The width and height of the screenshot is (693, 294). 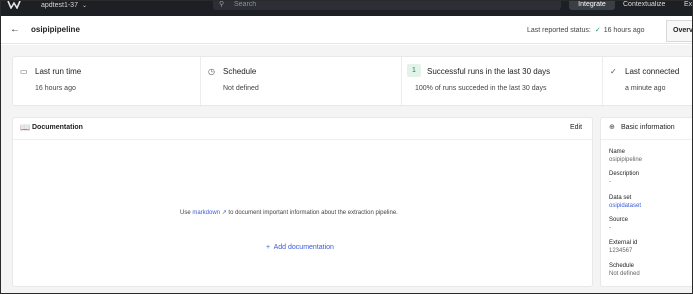 I want to click on stat-value: 16 hours ago, so click(x=55, y=88).